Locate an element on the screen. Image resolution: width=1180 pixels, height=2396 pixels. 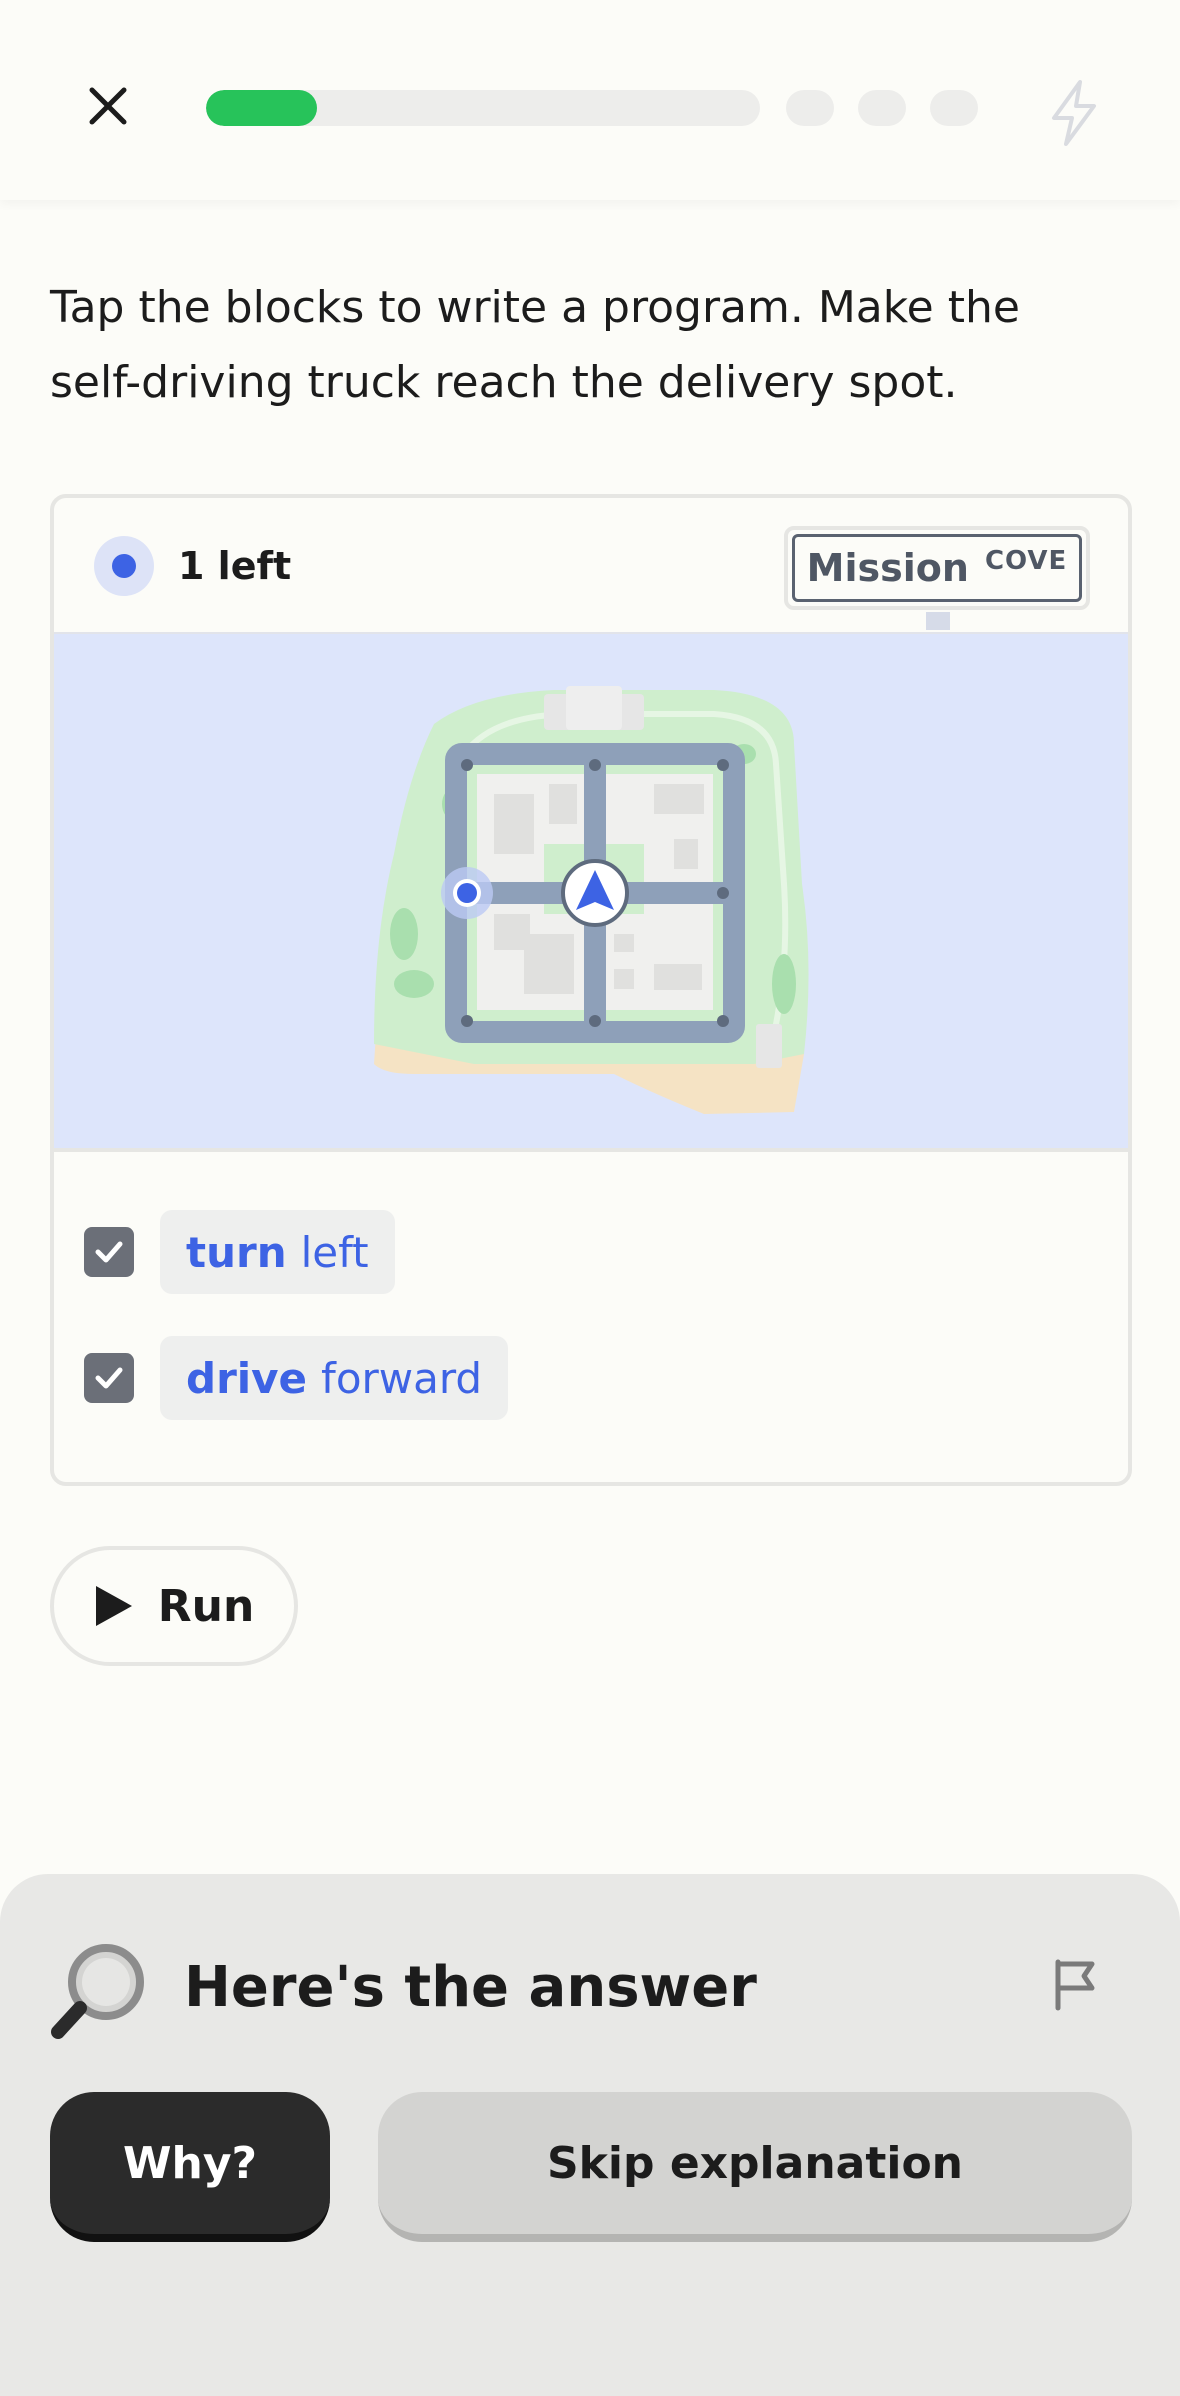
bolt-icon is located at coordinates (1074, 113).